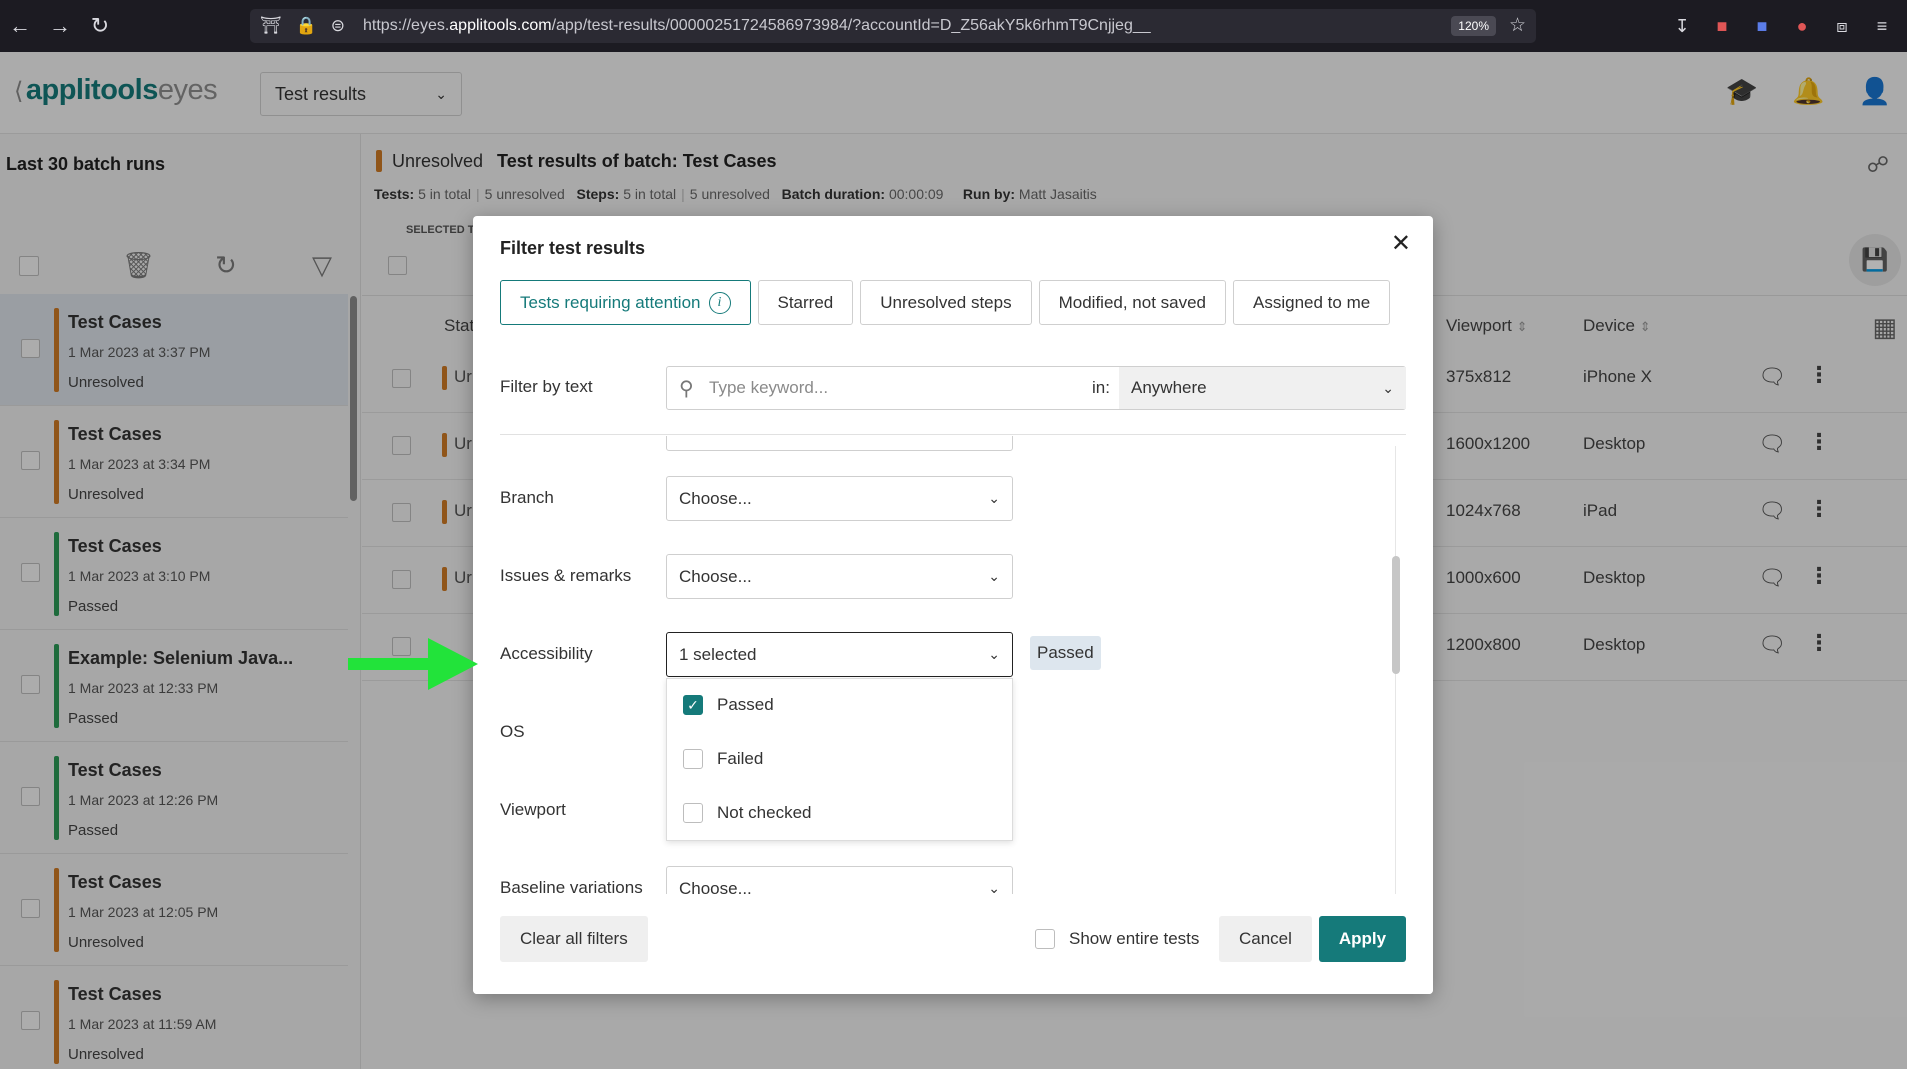 The height and width of the screenshot is (1069, 1907). I want to click on extensions-puzzle-icon: ⧈, so click(1842, 26).